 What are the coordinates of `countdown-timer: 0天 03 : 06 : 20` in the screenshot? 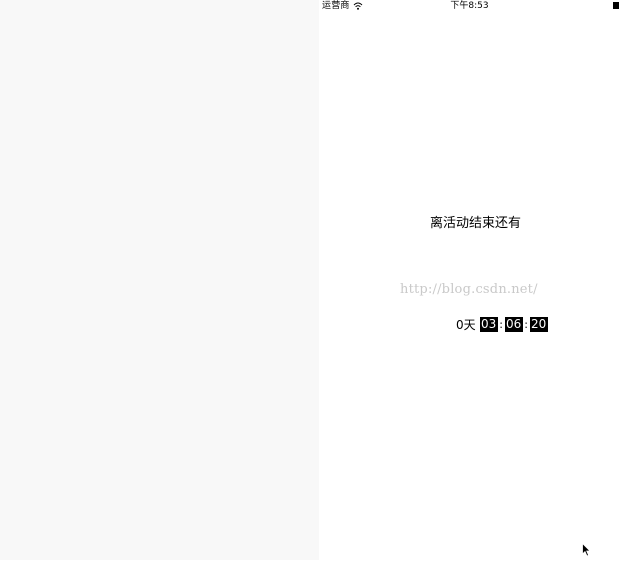 It's located at (502, 324).